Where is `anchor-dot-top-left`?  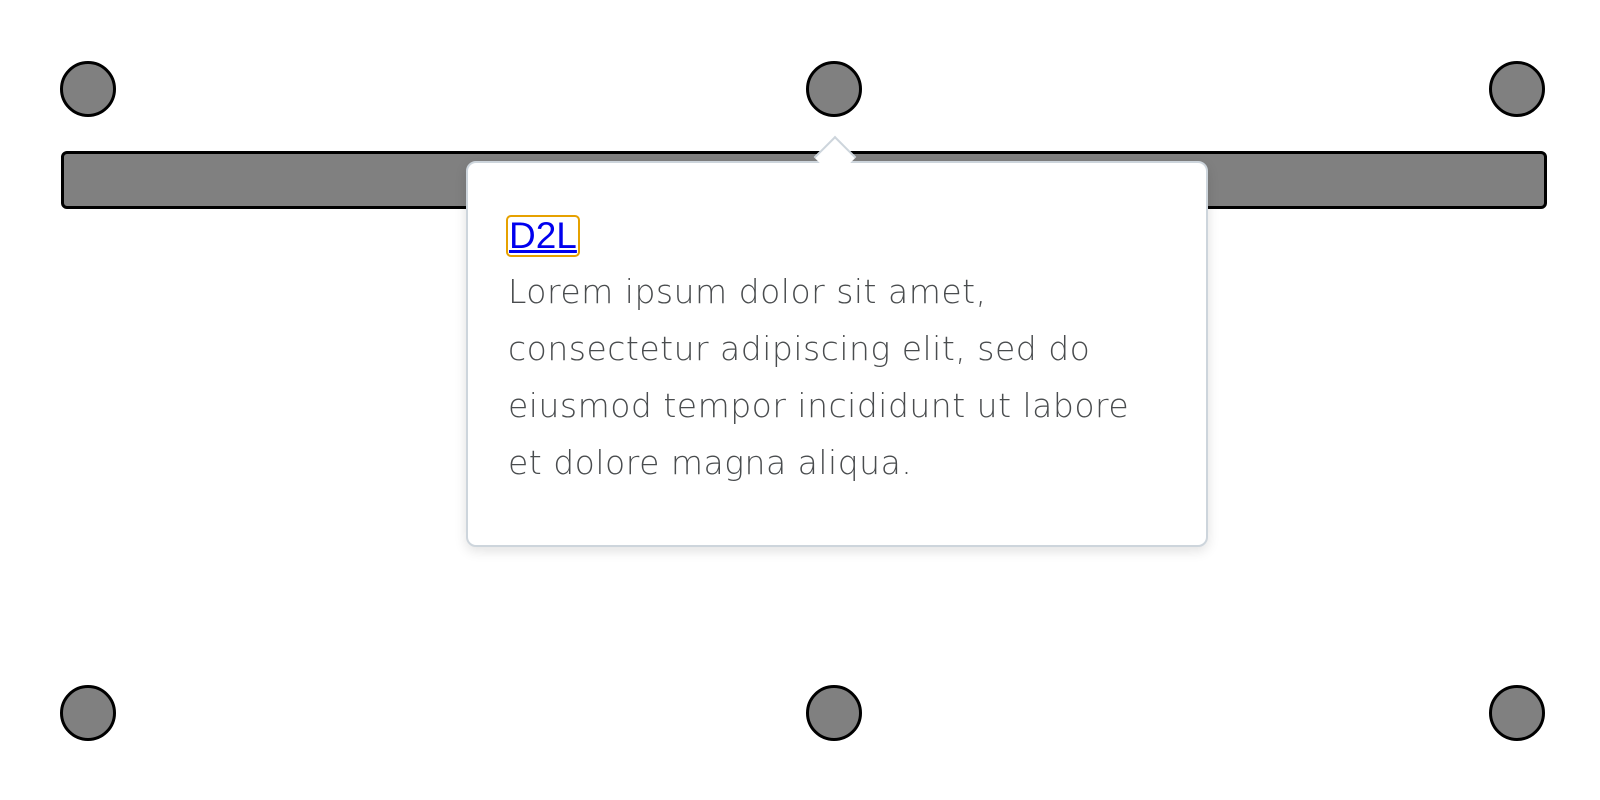 anchor-dot-top-left is located at coordinates (88, 89).